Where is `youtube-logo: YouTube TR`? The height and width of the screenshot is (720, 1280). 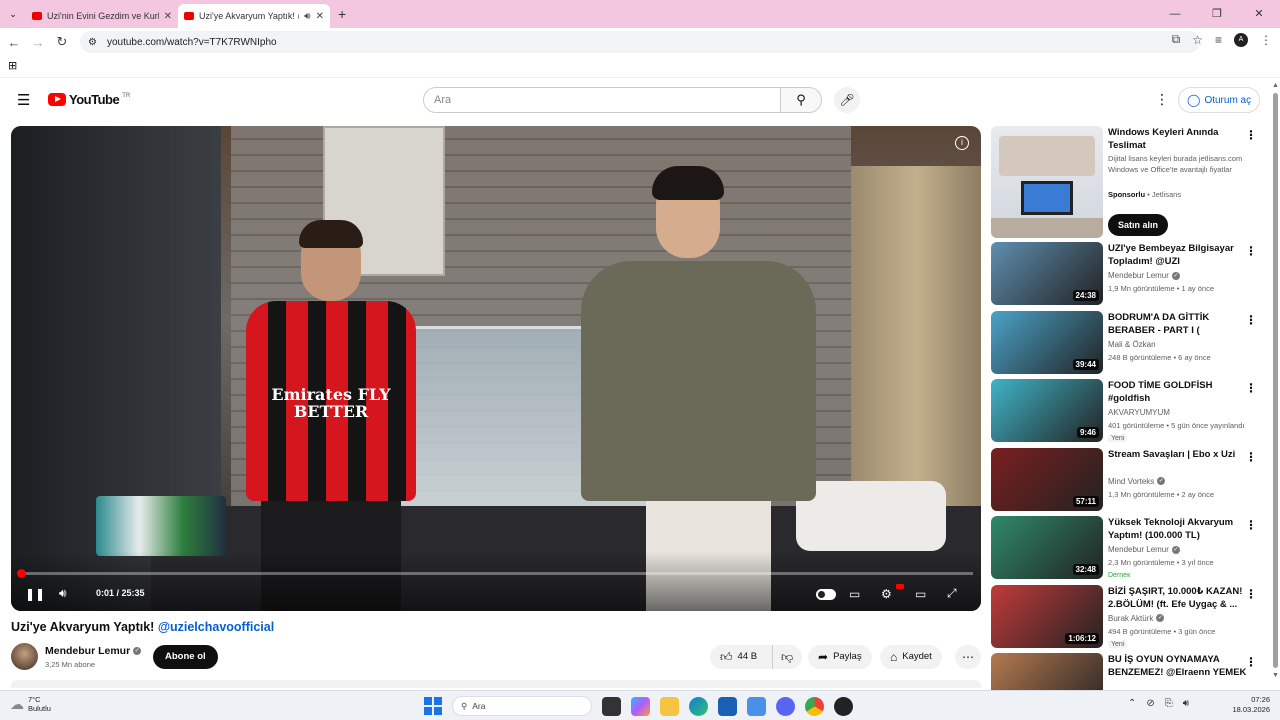
youtube-logo: YouTube TR is located at coordinates (89, 99).